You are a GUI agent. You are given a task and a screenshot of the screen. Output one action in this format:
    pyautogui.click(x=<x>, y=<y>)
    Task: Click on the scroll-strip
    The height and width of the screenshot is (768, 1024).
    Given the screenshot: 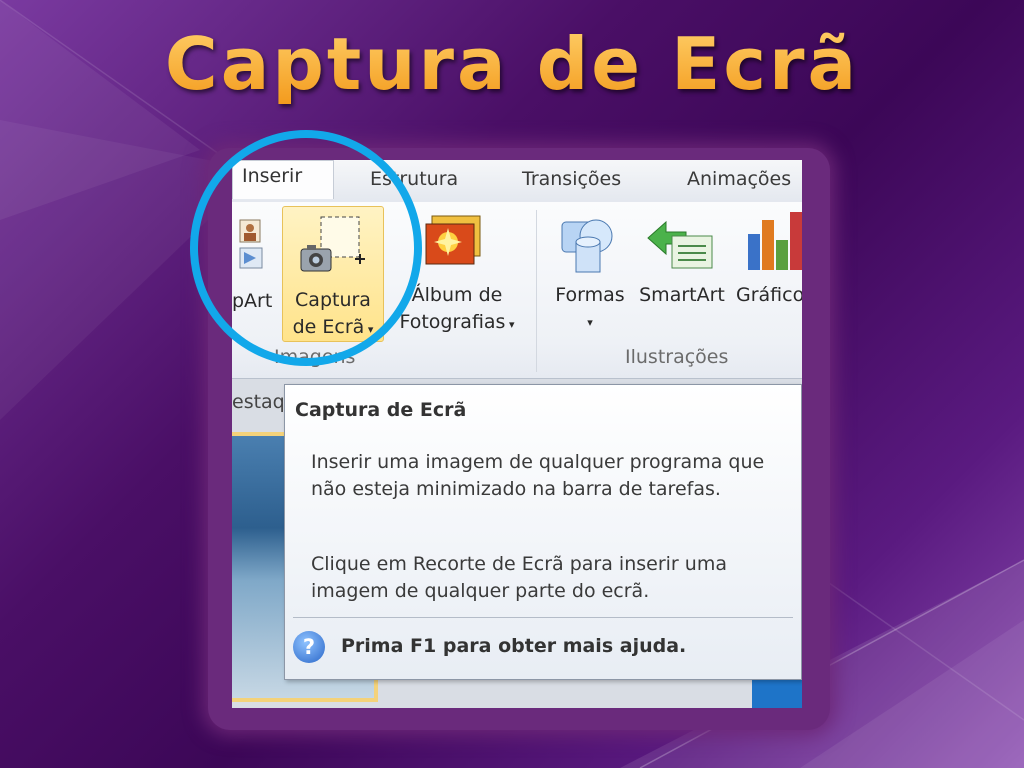 What is the action you would take?
    pyautogui.click(x=777, y=694)
    